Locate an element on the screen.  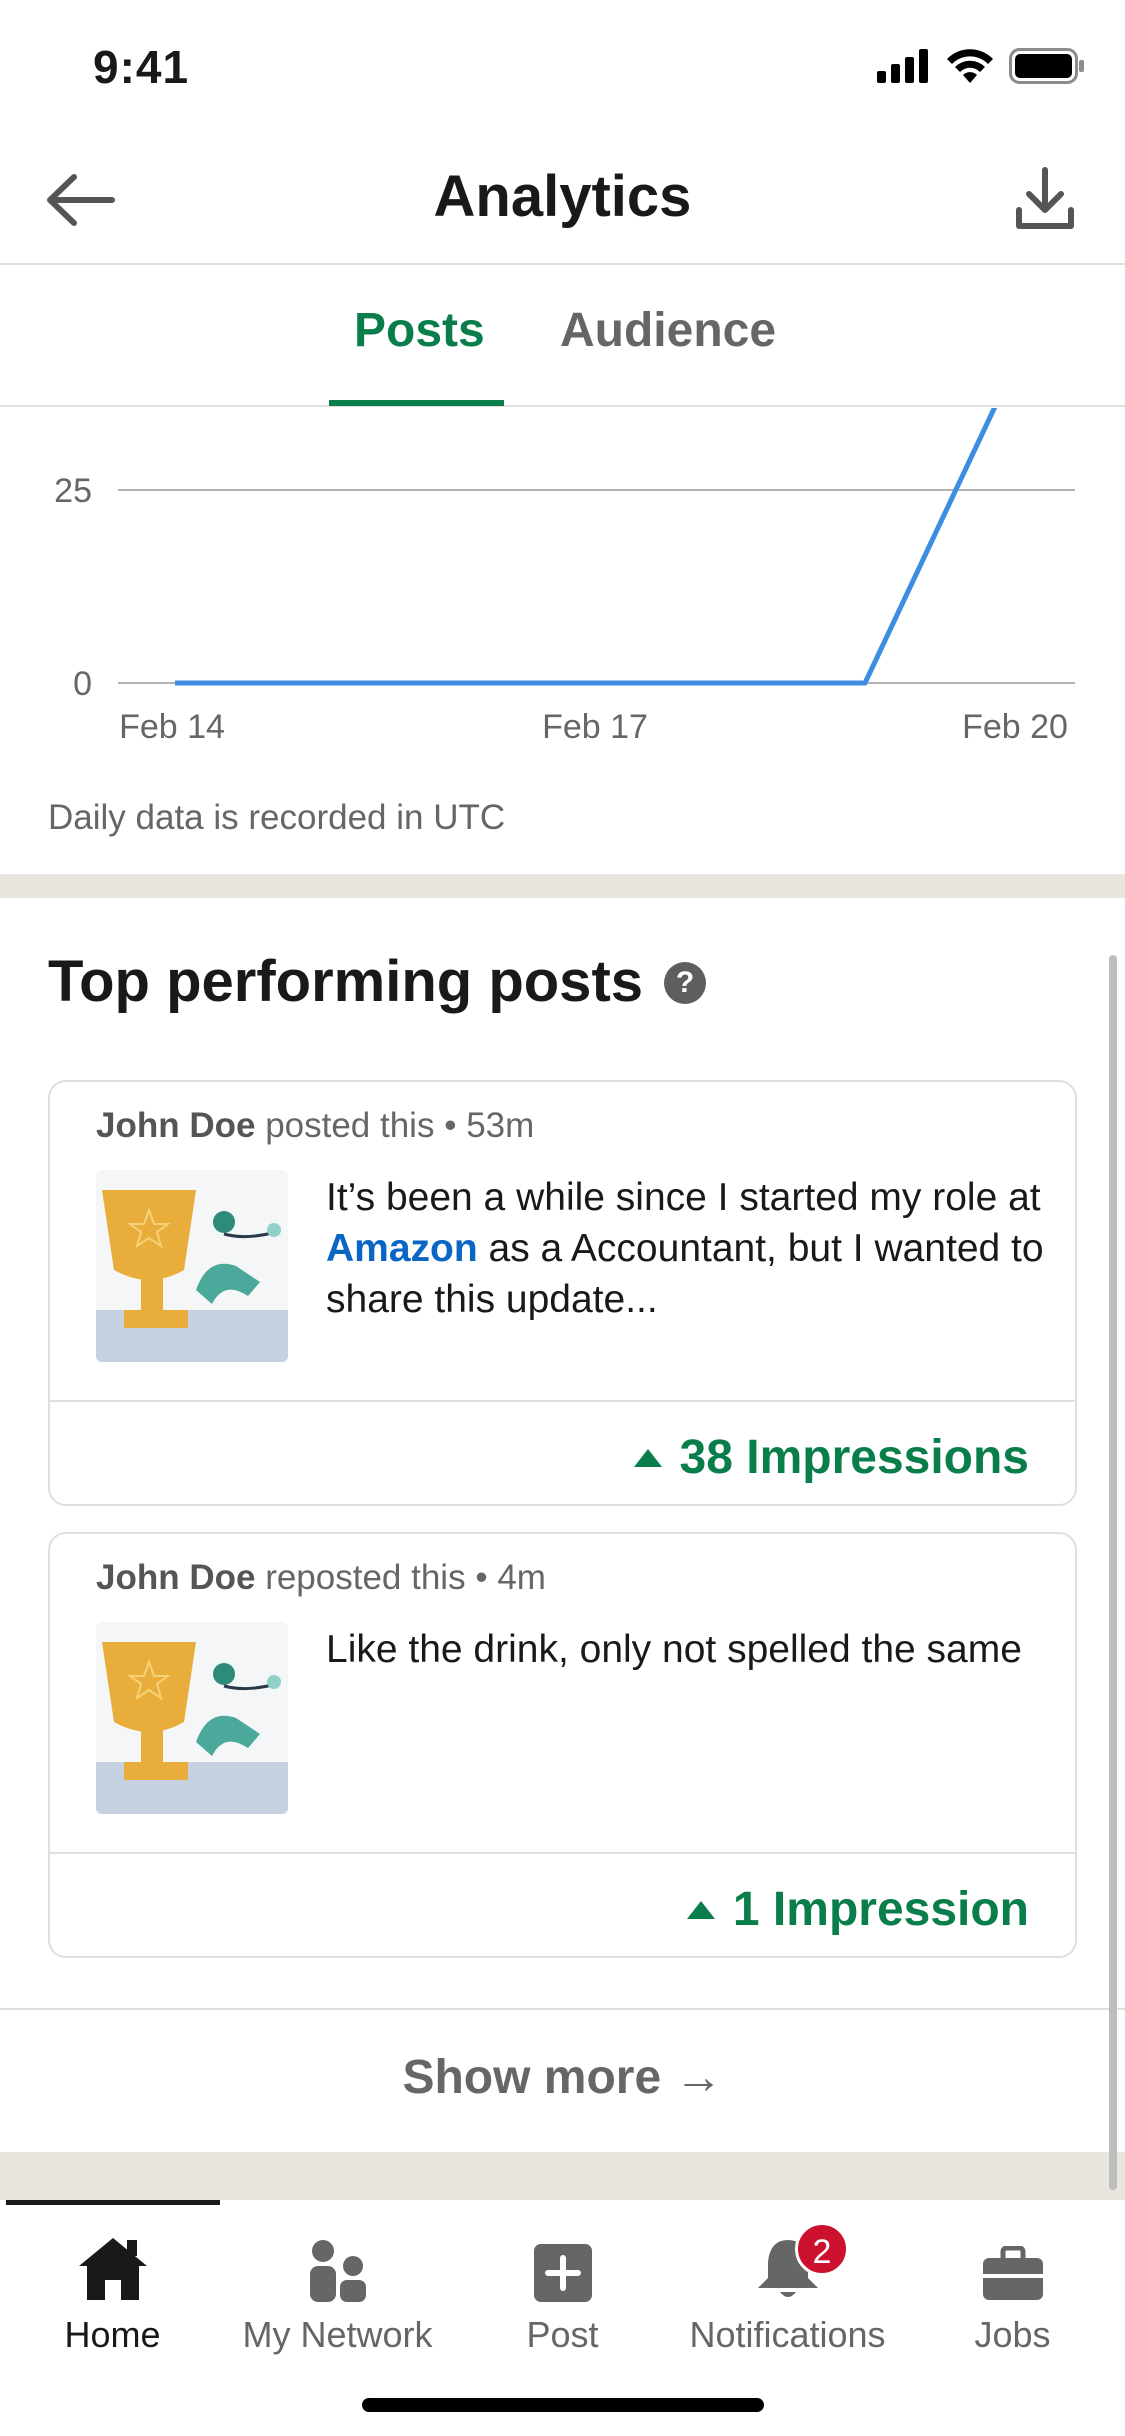
page-title: Analytics is located at coordinates (562, 196).